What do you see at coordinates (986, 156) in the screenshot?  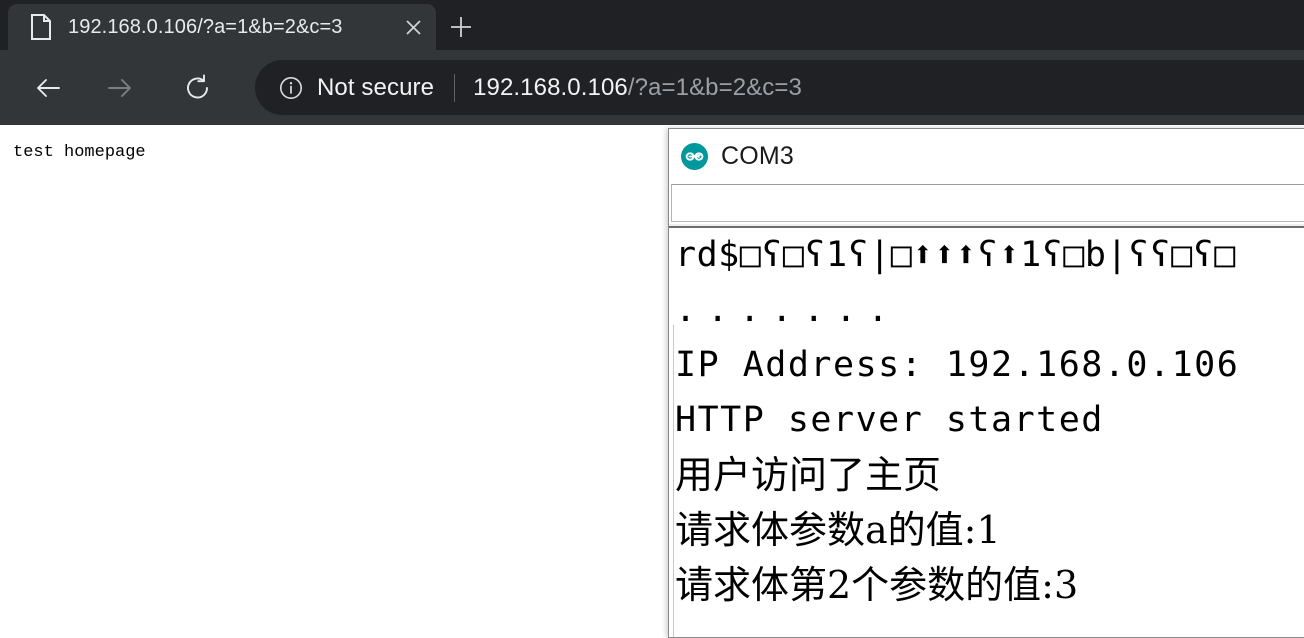 I see `serial-monitor-titlebar: COM3` at bounding box center [986, 156].